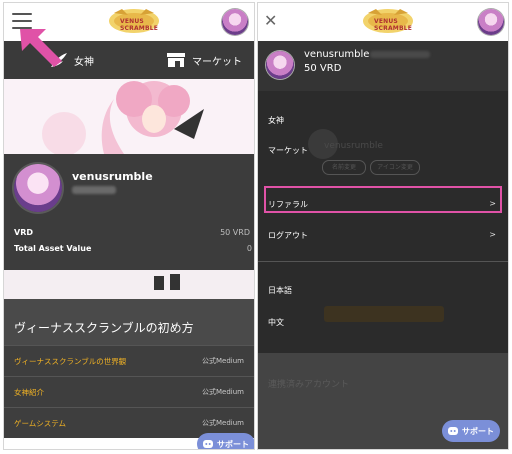 Image resolution: width=512 pixels, height=454 pixels. What do you see at coordinates (353, 146) in the screenshot?
I see `ghost-username: venusrumble` at bounding box center [353, 146].